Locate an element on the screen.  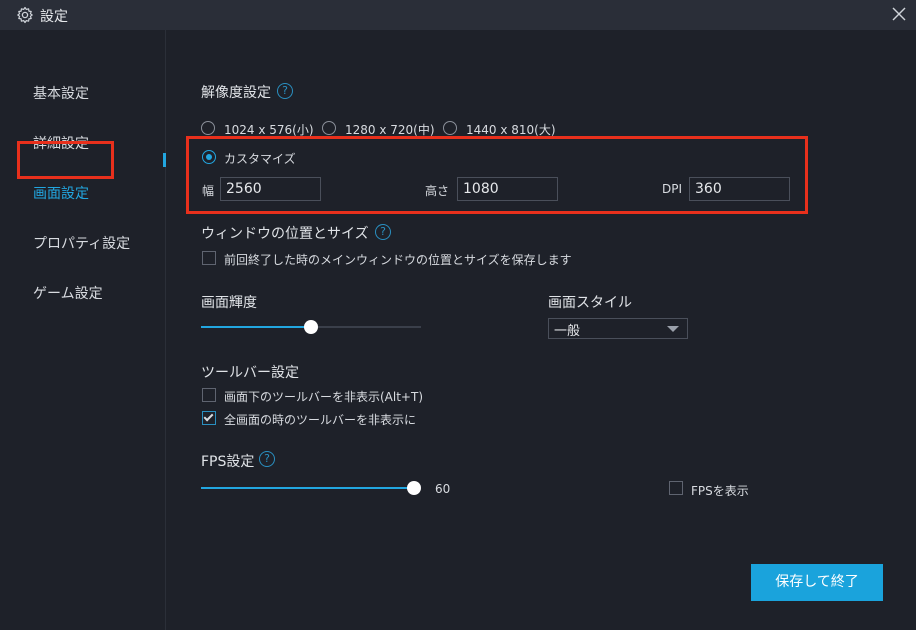
show-fps-checkbox is located at coordinates (676, 488).